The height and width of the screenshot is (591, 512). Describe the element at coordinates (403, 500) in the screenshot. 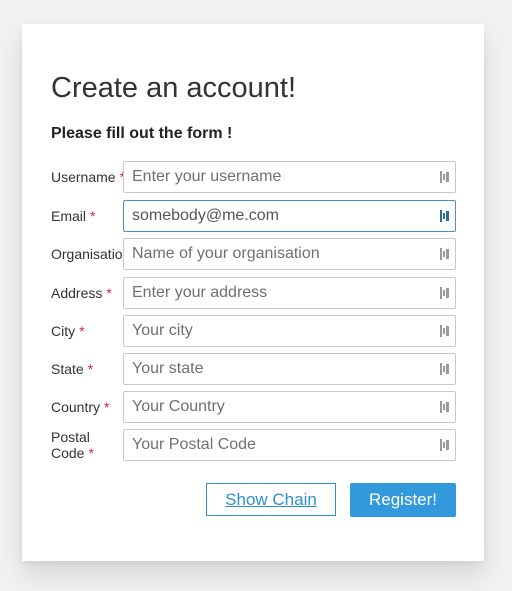

I see `register-button: Register!` at that location.